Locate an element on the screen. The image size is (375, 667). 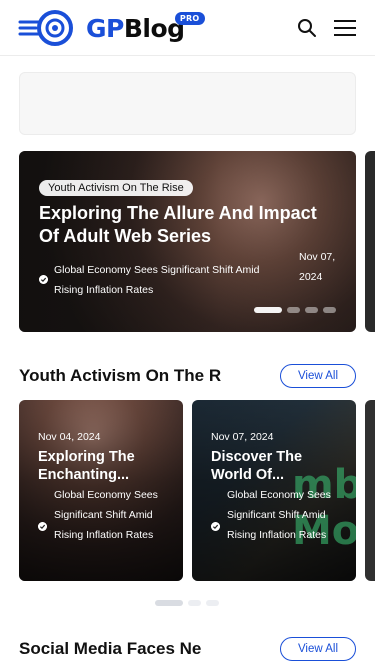
hero-date: Nov 07, 2024 is located at coordinates (317, 267).